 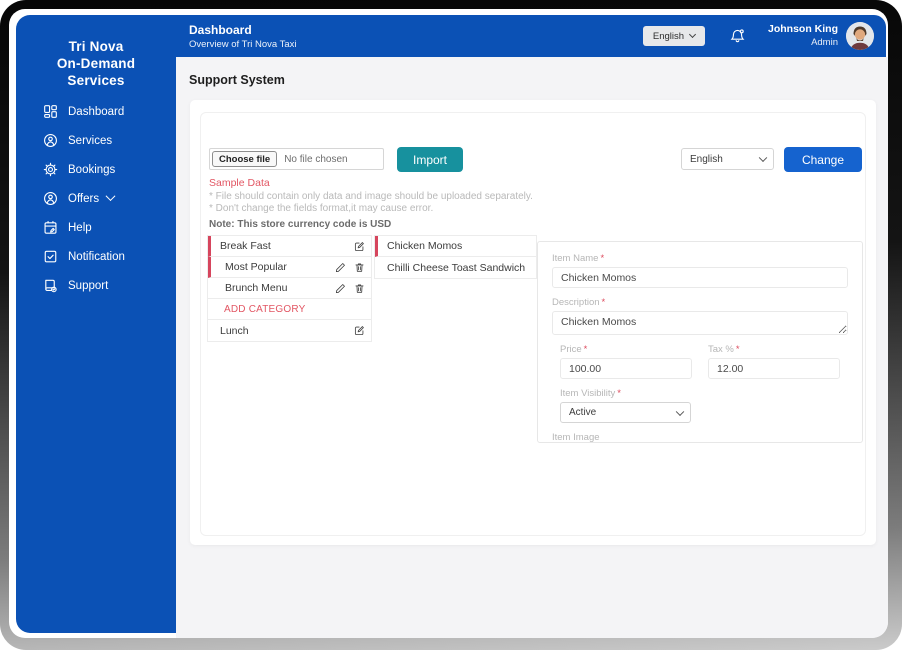 What do you see at coordinates (590, 393) in the screenshot?
I see `item-visibility-label: Item Visibility *` at bounding box center [590, 393].